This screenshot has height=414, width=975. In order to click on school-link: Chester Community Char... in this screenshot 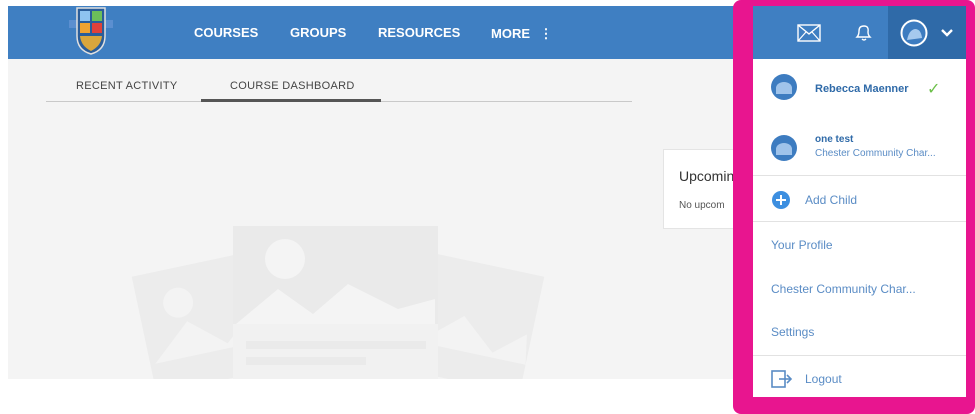, I will do `click(843, 289)`.